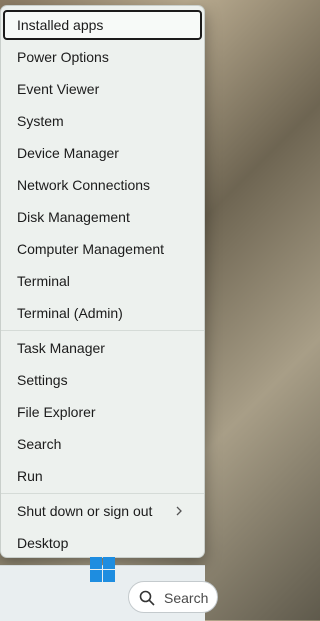 The height and width of the screenshot is (621, 320). Describe the element at coordinates (85, 511) in the screenshot. I see `menu-item-label: Shut down or sign out` at that location.